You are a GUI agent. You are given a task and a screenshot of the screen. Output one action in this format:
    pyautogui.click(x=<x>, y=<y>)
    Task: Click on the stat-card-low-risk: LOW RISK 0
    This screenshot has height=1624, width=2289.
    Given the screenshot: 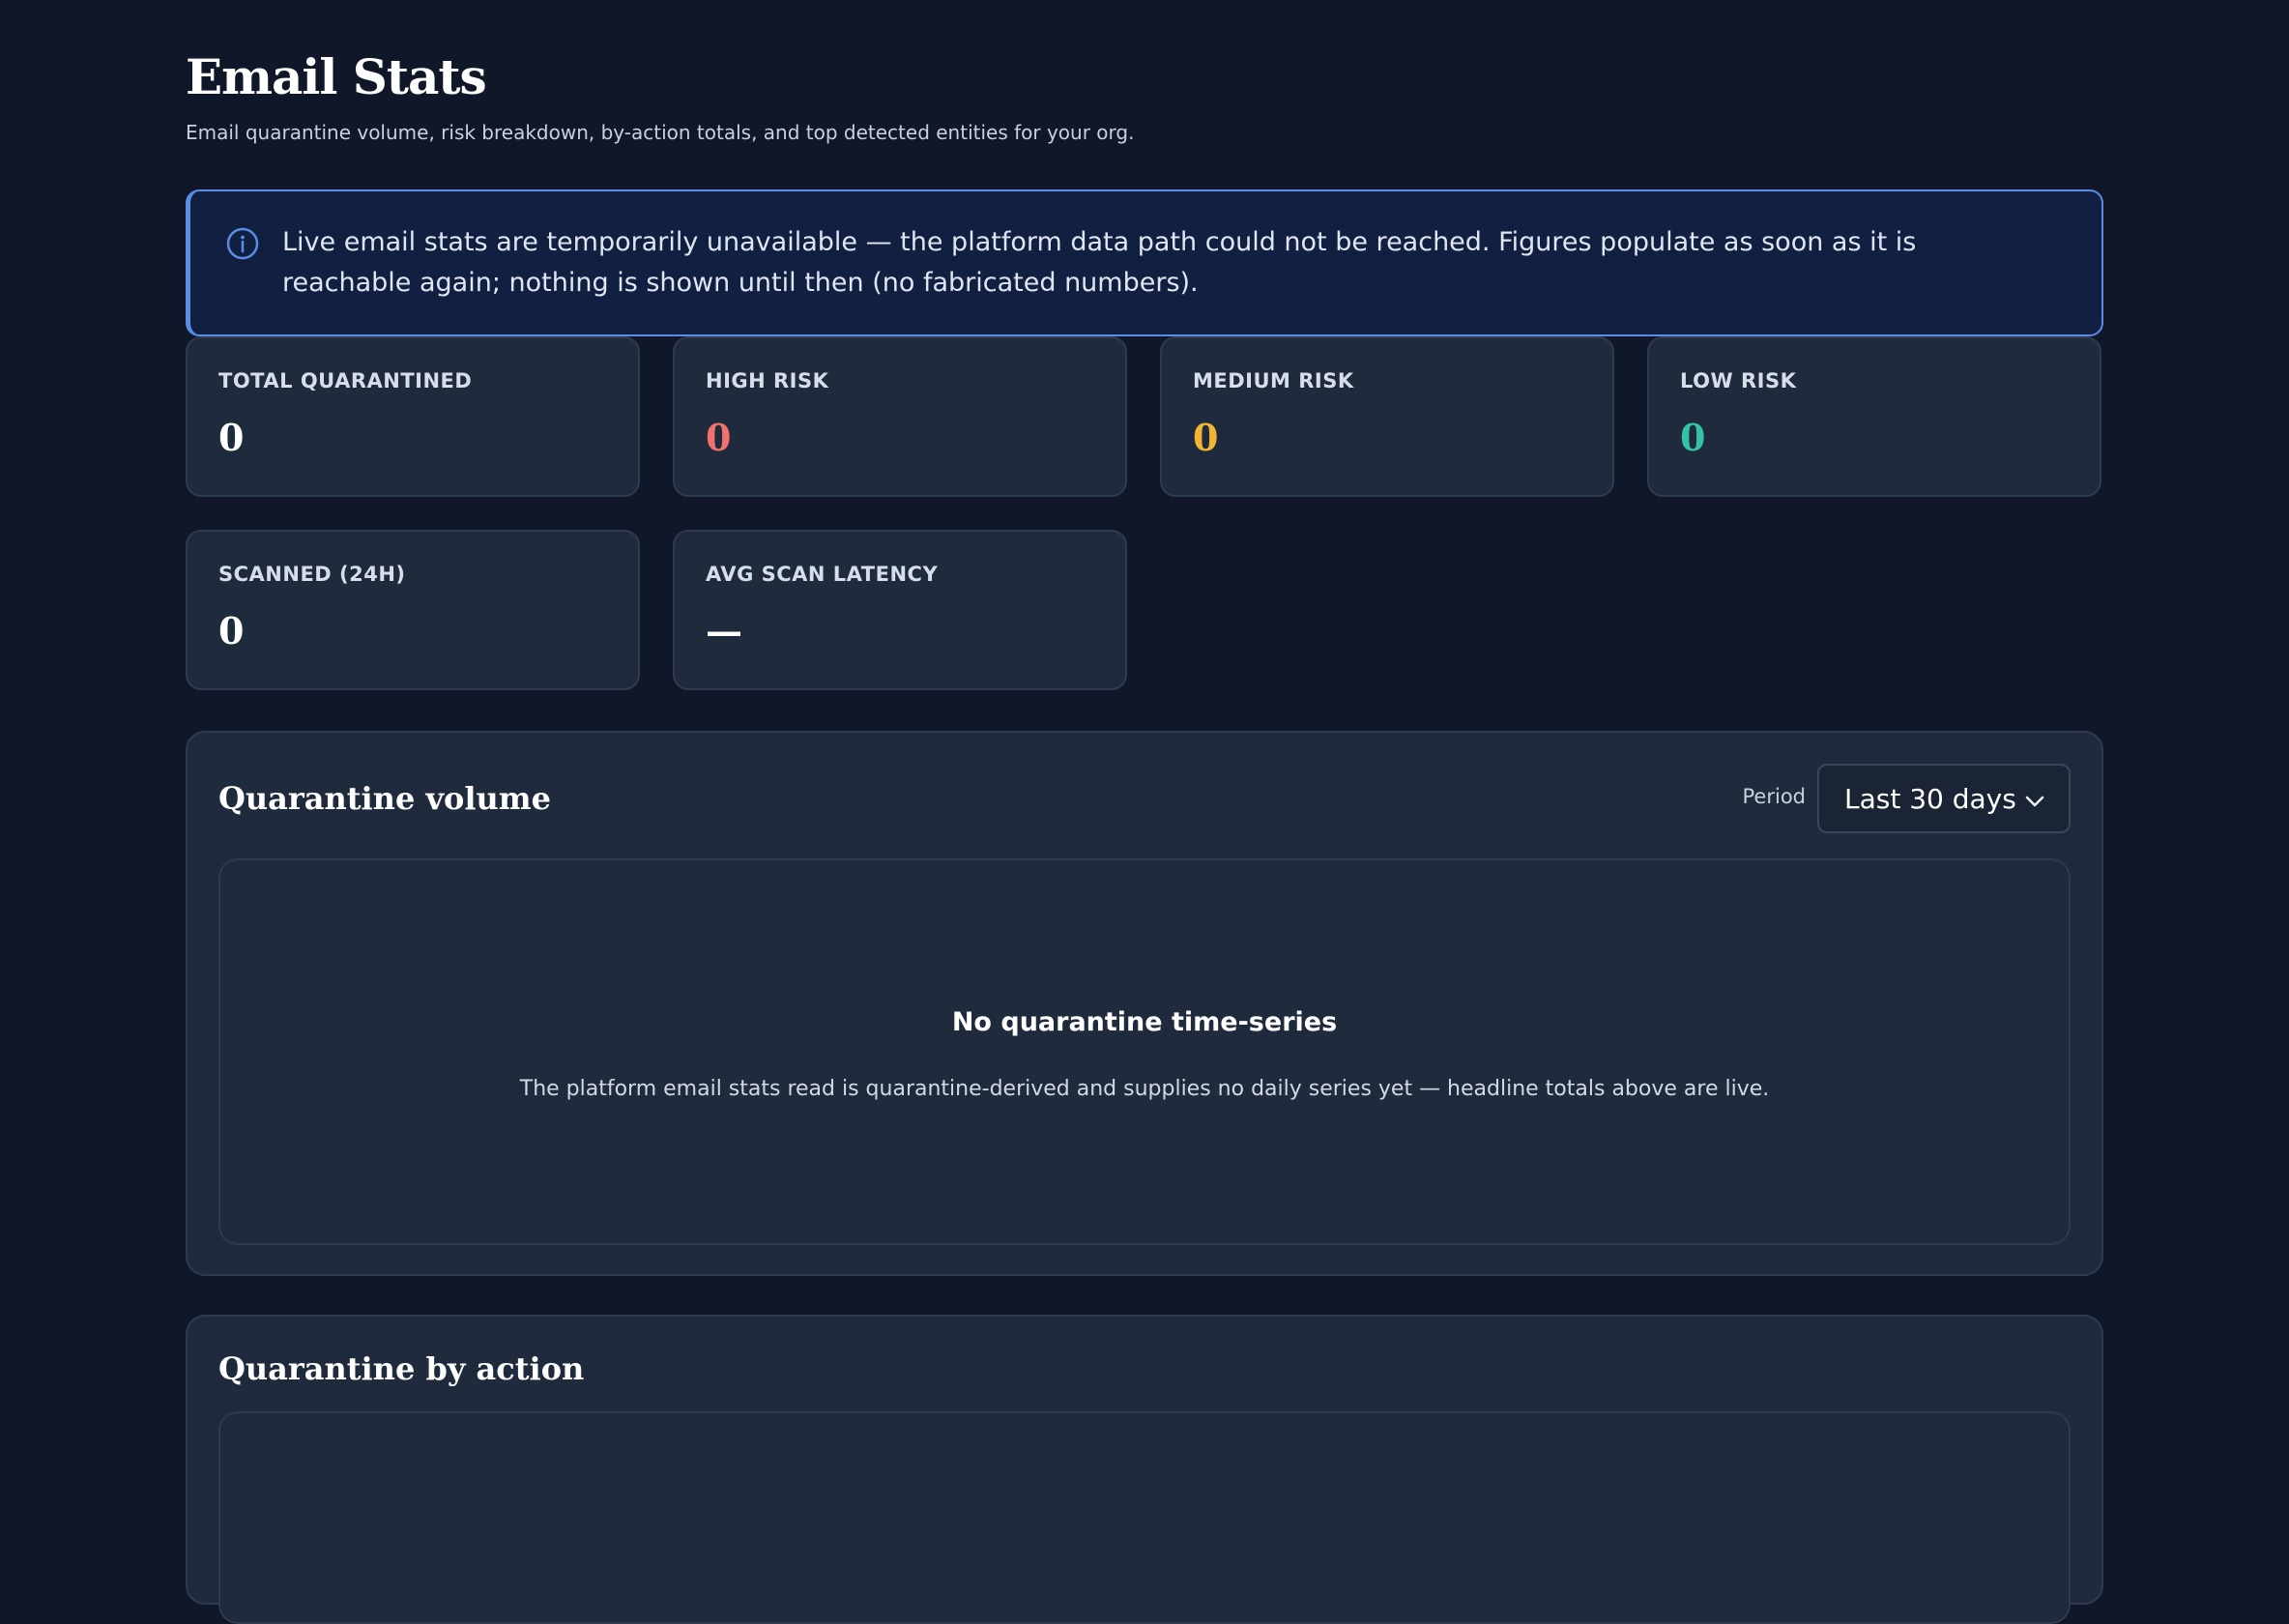 What is the action you would take?
    pyautogui.click(x=1874, y=416)
    